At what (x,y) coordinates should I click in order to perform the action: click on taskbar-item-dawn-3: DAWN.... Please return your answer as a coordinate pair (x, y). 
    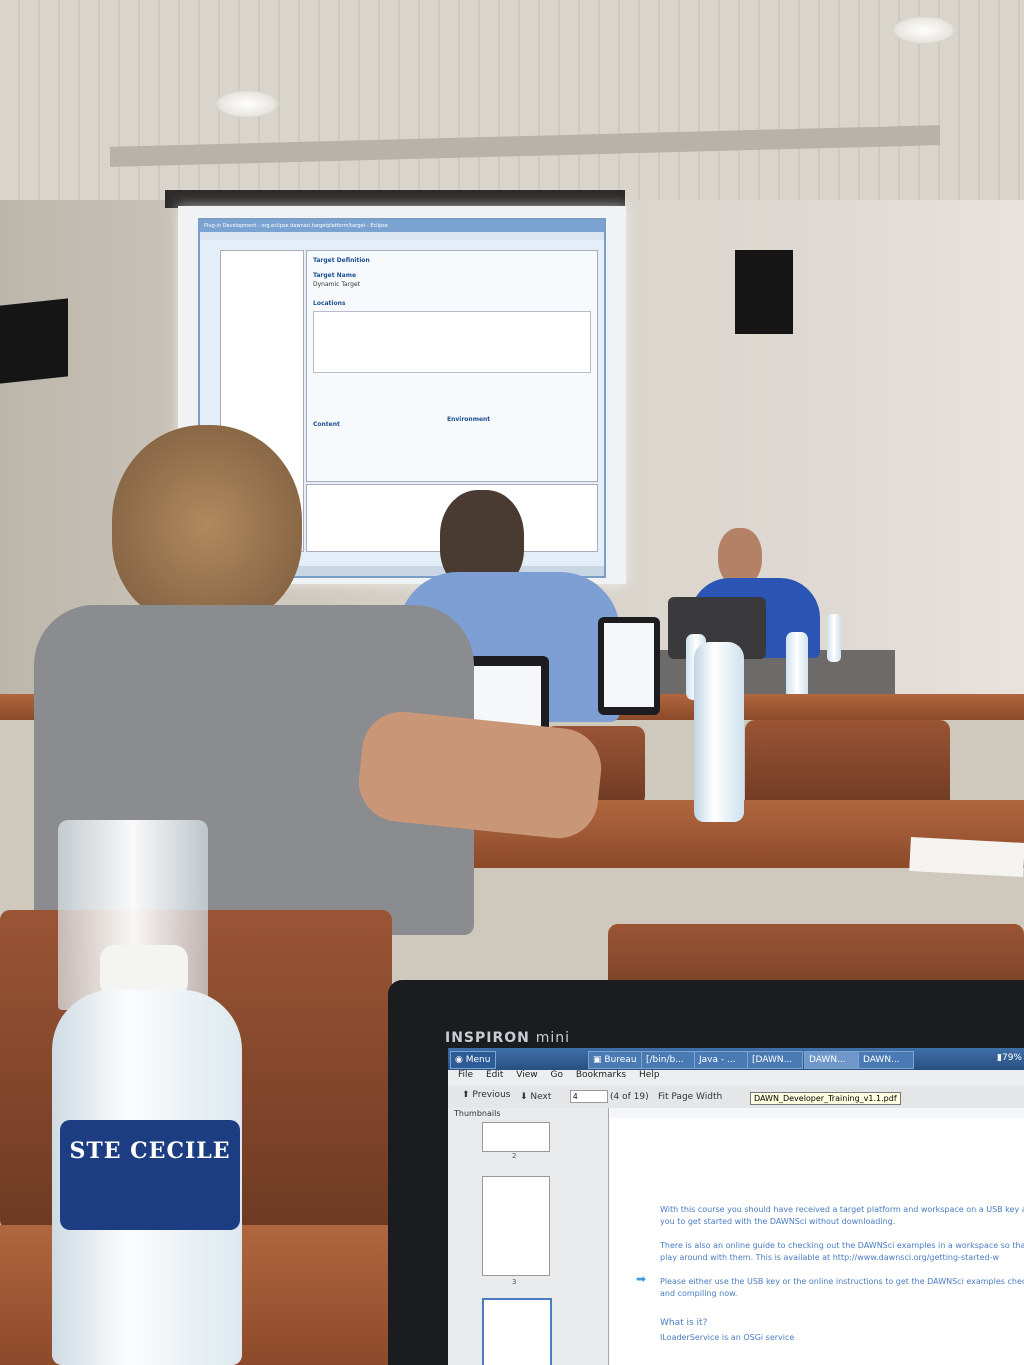
    Looking at the image, I should click on (886, 1060).